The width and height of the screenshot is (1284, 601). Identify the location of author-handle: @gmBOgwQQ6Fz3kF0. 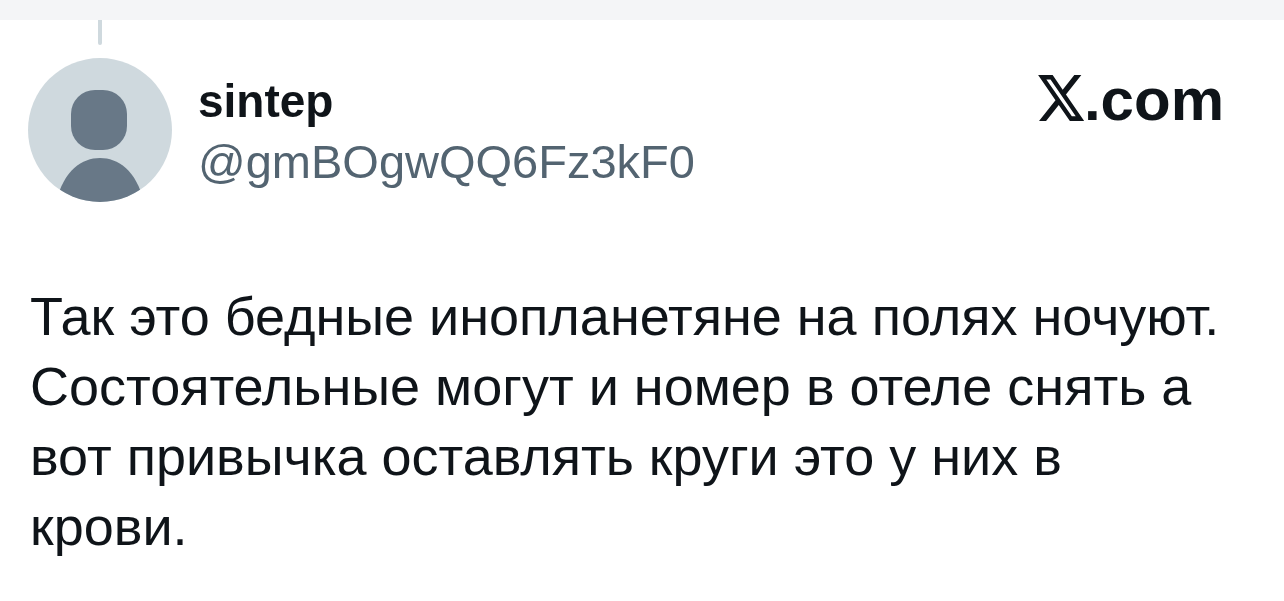
(446, 162).